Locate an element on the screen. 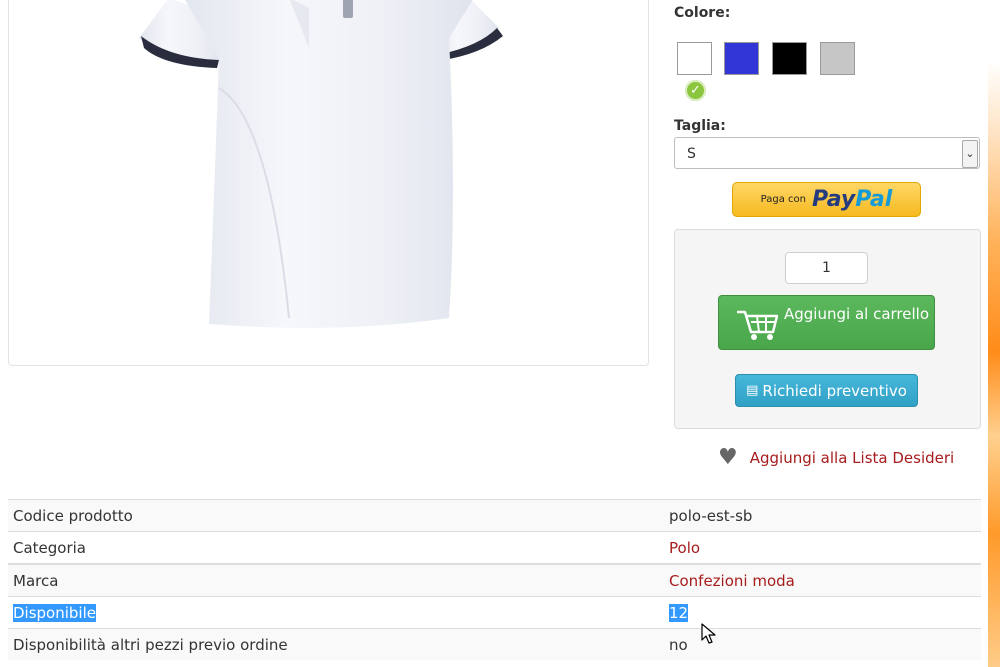 The width and height of the screenshot is (1000, 667). paypal-prefix: Paga con is located at coordinates (783, 199).